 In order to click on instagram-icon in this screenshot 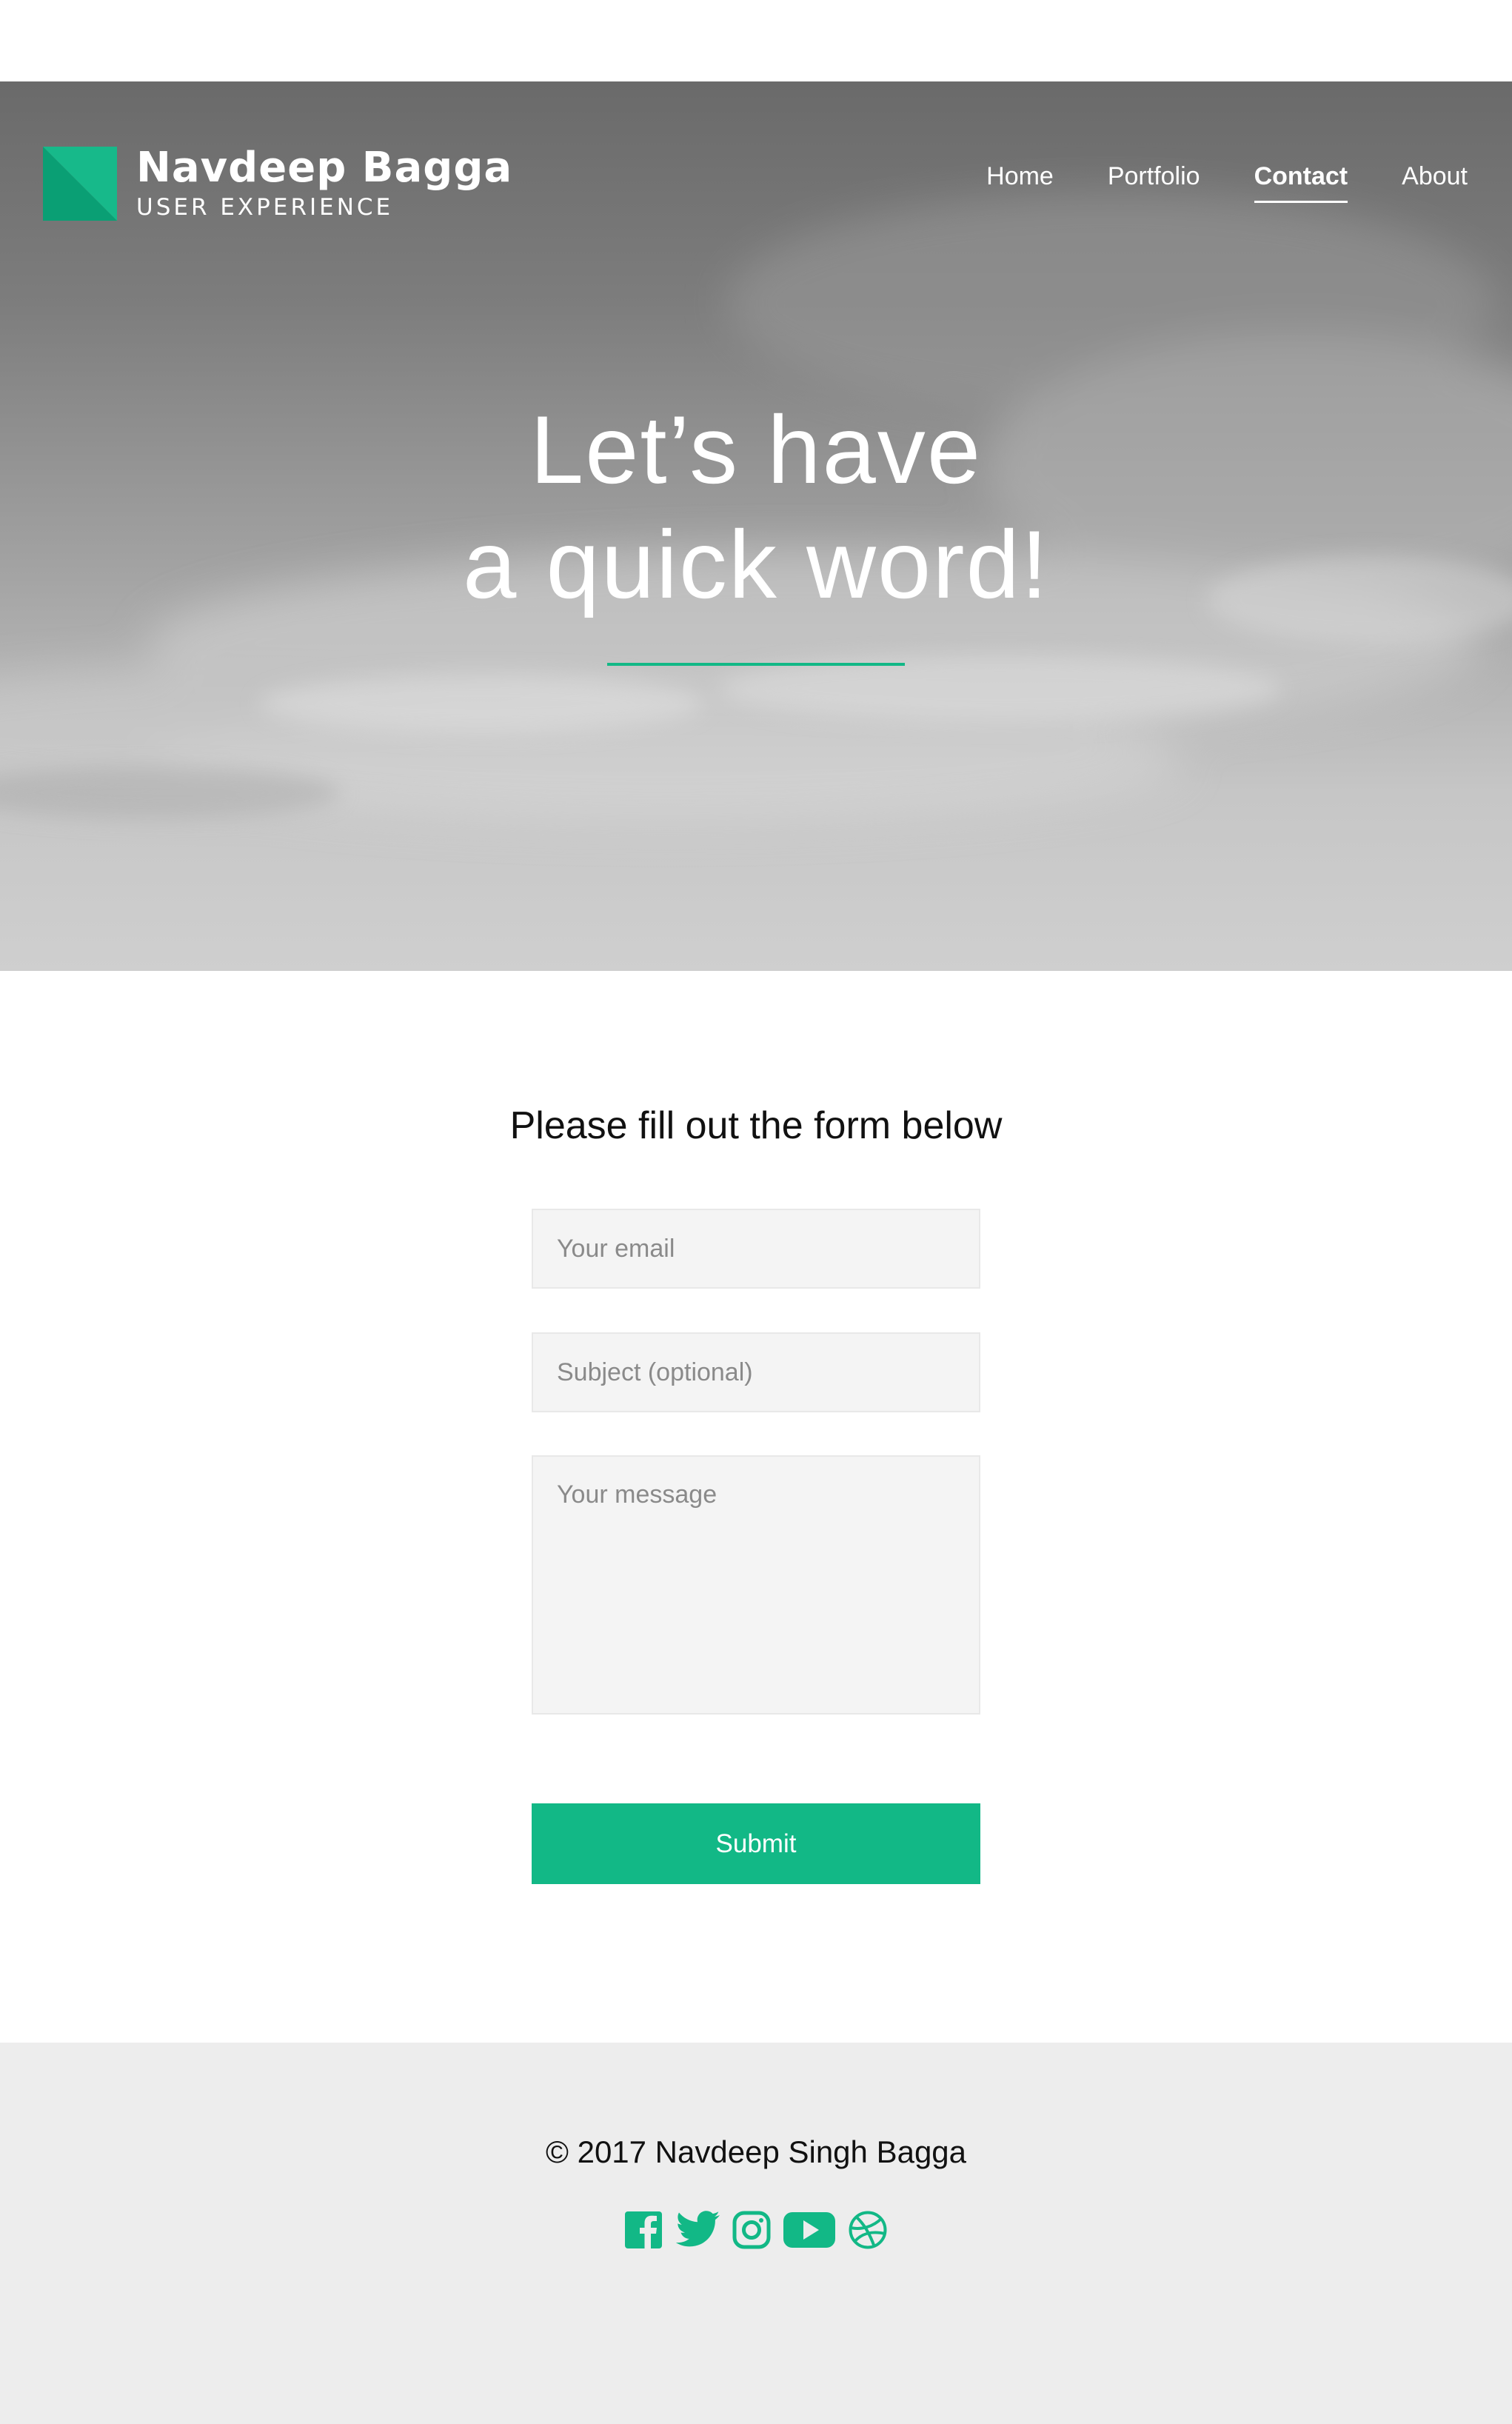, I will do `click(751, 2230)`.